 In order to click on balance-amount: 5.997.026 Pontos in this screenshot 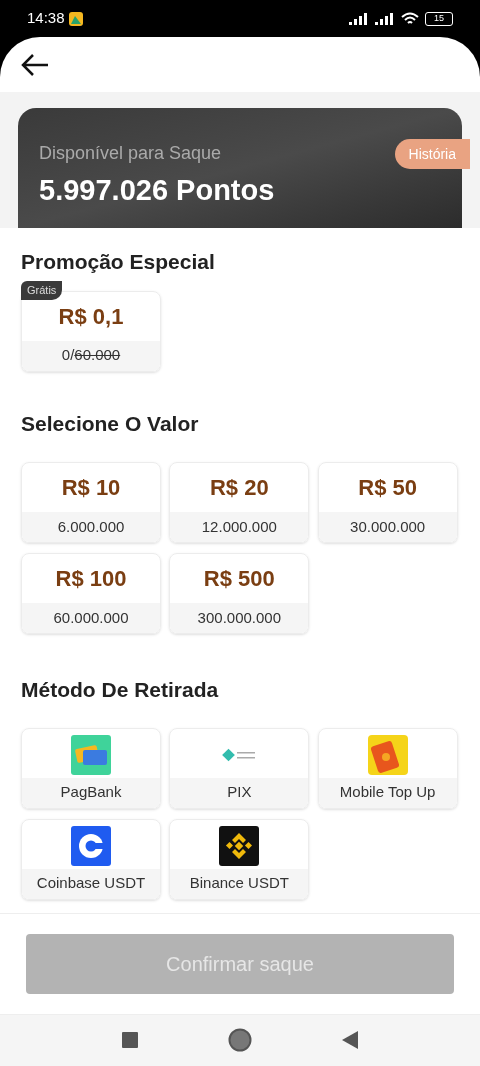, I will do `click(157, 190)`.